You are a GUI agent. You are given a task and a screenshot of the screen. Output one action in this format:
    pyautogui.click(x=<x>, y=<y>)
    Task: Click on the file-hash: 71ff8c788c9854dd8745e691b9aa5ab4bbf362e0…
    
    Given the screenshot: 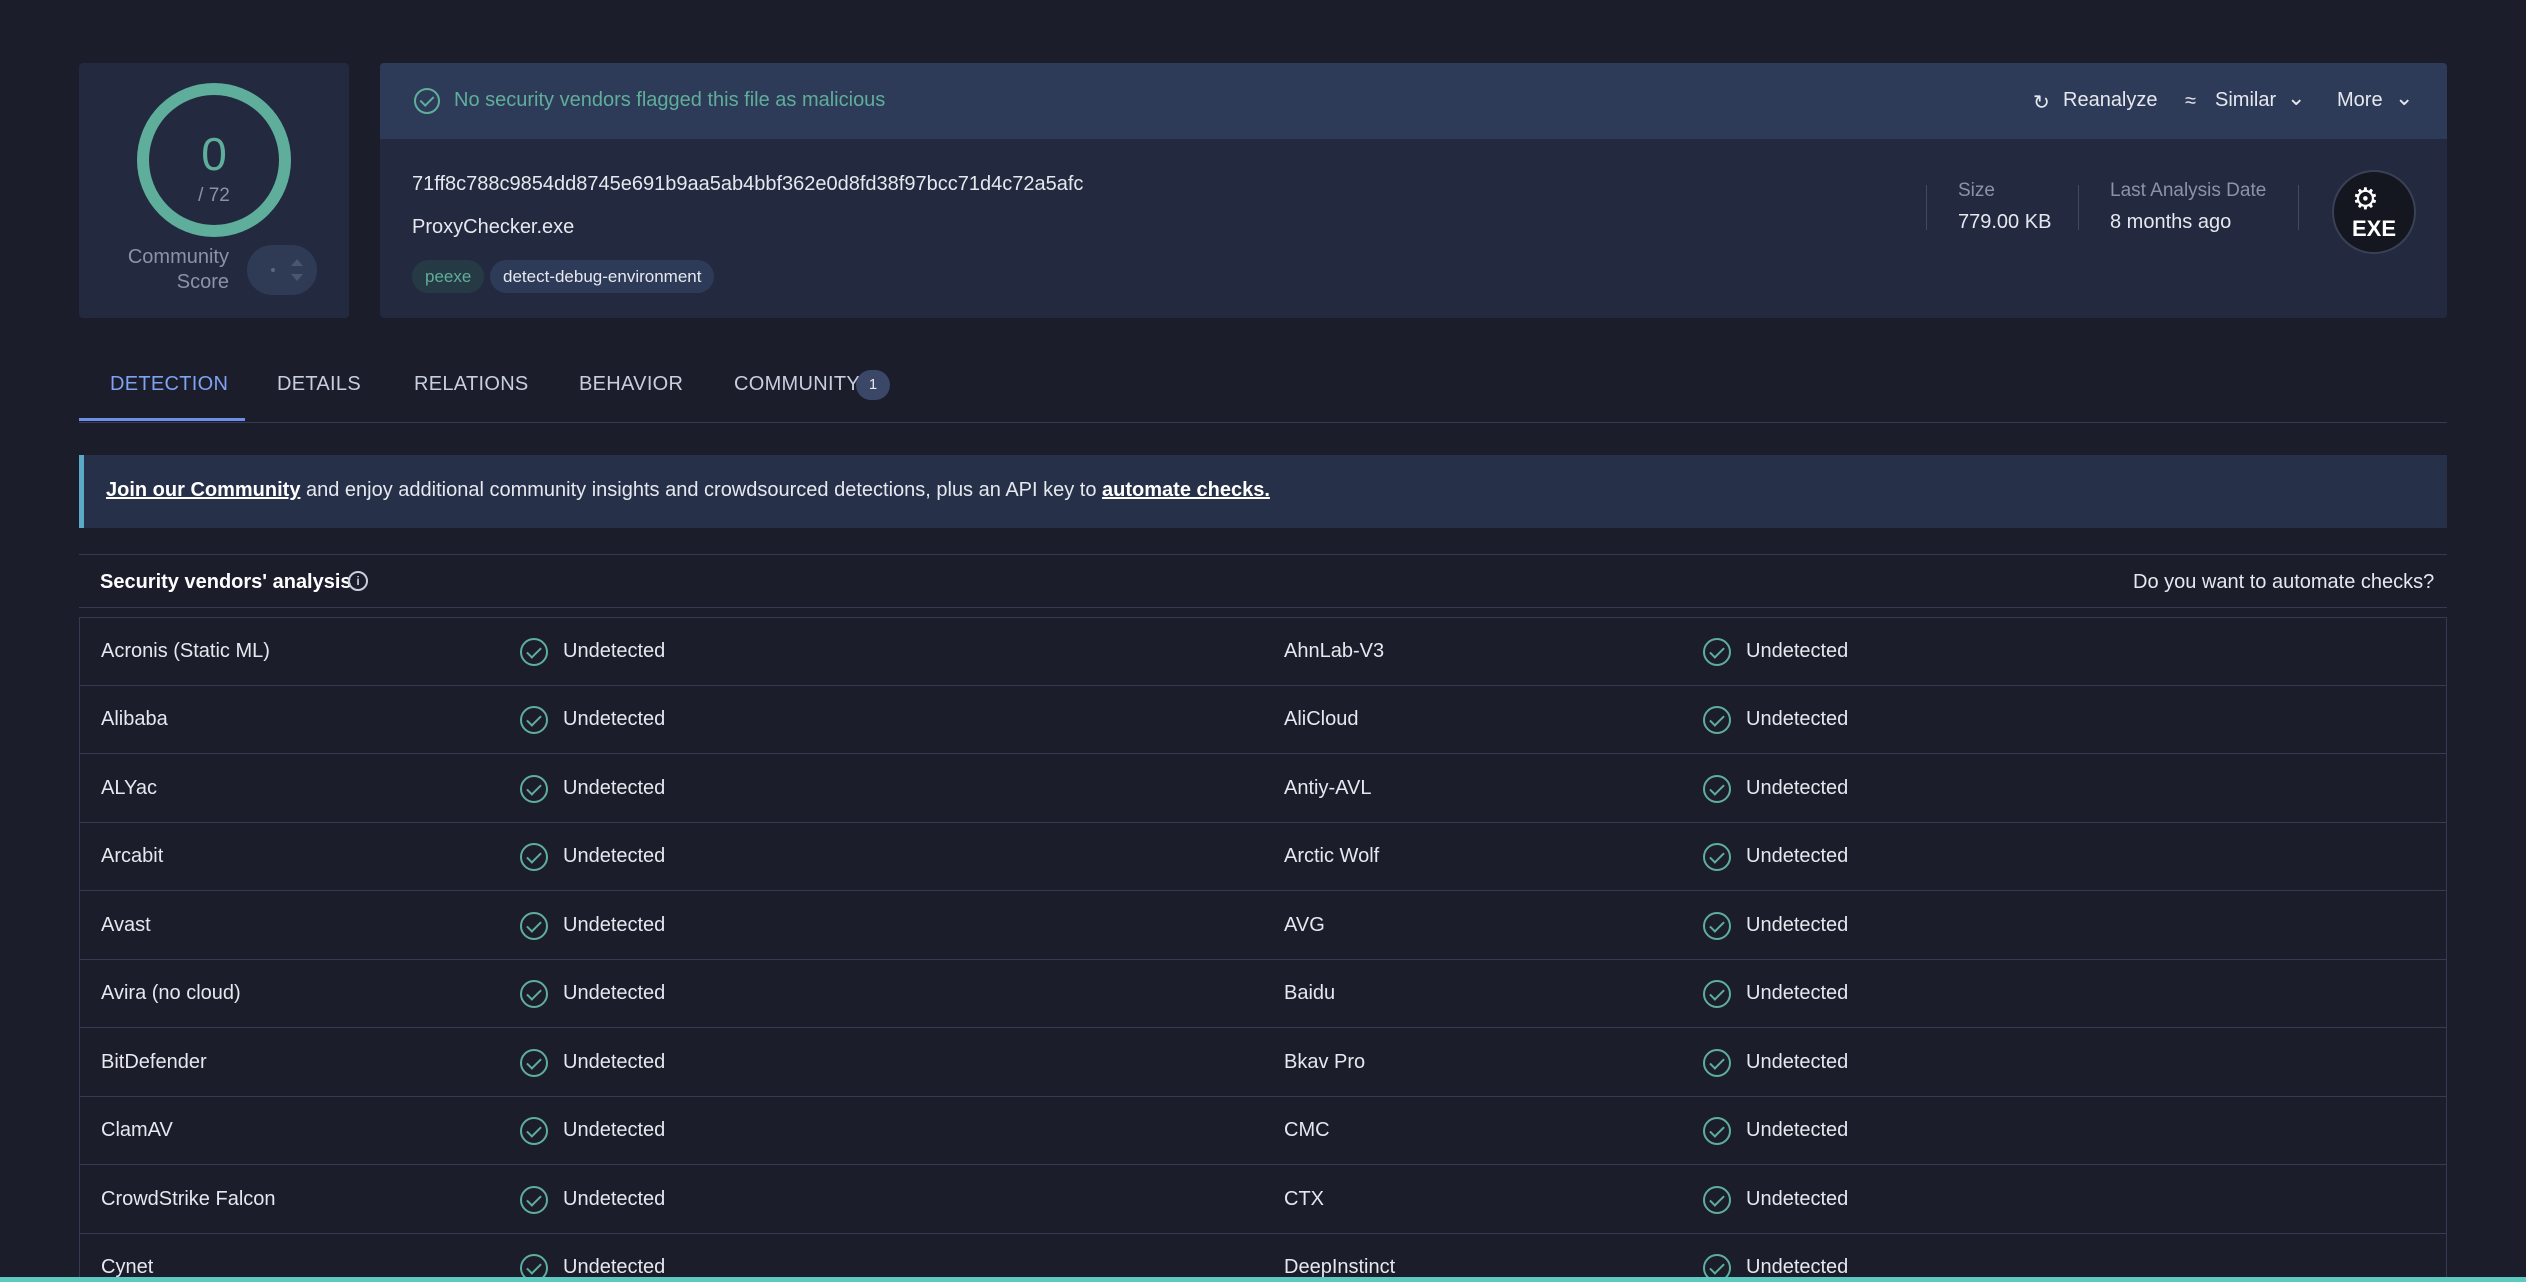 What is the action you would take?
    pyautogui.click(x=747, y=184)
    